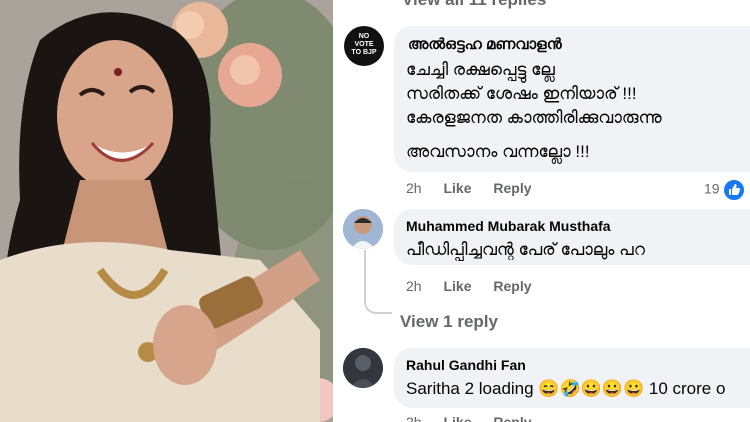  I want to click on avatar: NO VOTE TO BJP, so click(364, 46).